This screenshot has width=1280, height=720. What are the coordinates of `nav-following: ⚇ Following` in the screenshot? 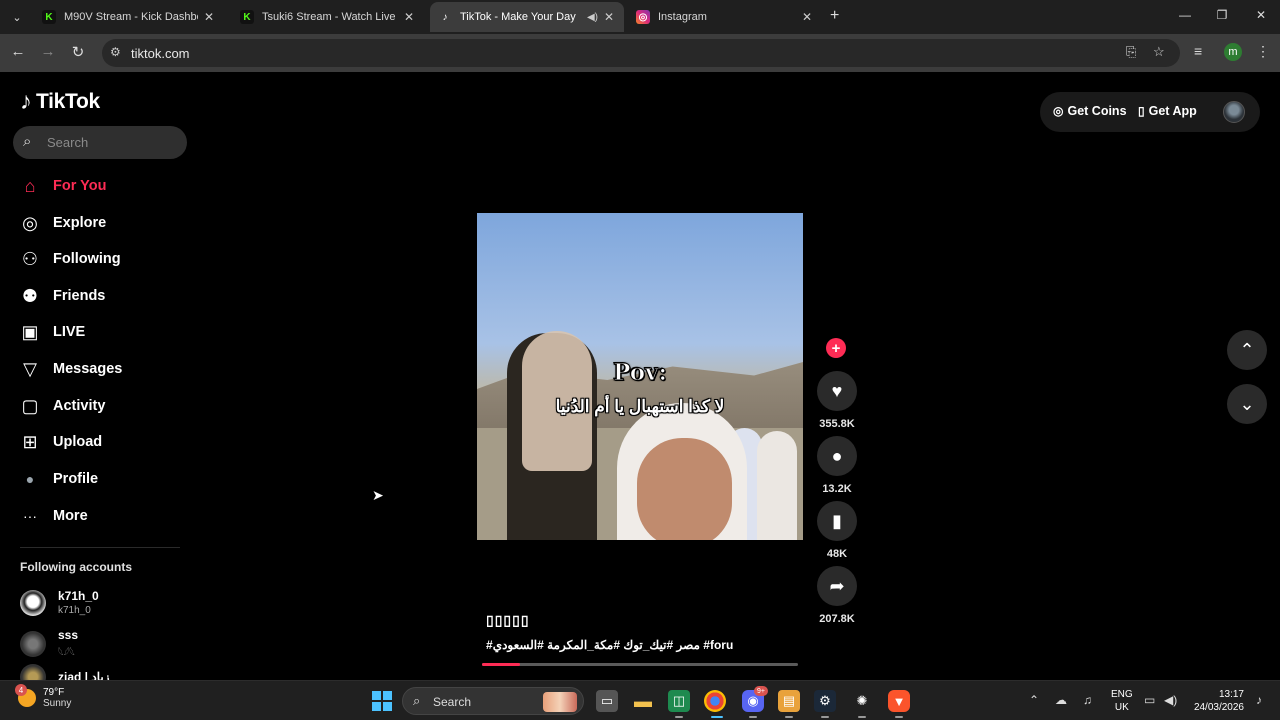 It's located at (70, 259).